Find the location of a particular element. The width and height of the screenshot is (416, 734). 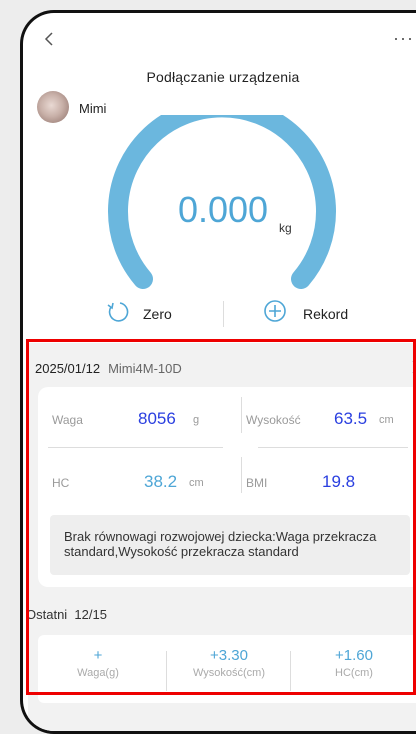

record-device: Mimi4M-10D is located at coordinates (145, 368).